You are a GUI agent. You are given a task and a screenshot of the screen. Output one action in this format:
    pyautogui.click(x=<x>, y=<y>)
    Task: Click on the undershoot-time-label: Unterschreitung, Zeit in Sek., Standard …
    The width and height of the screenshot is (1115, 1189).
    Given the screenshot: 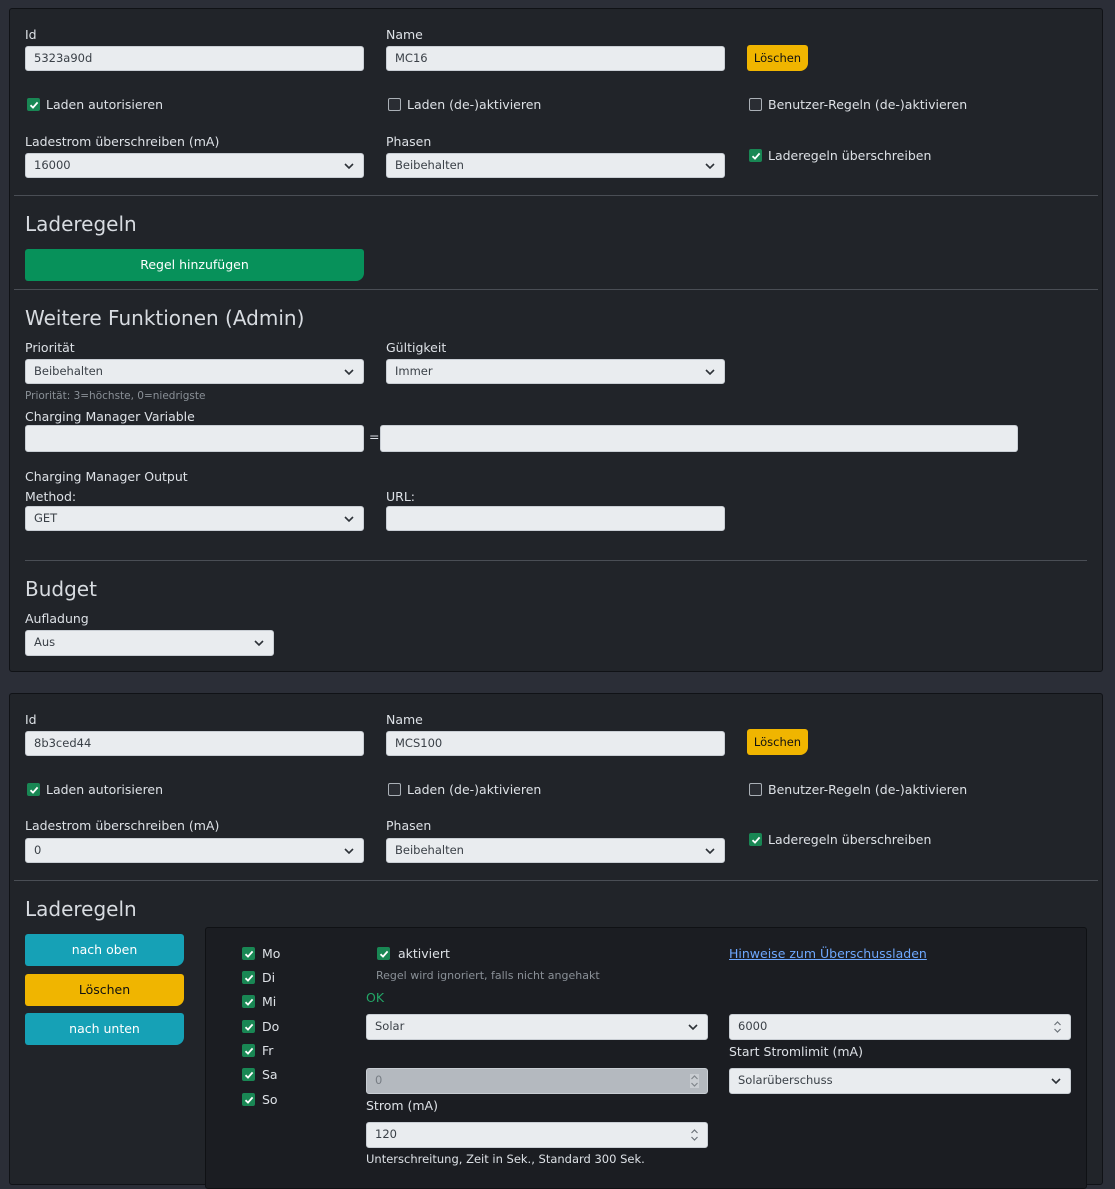 What is the action you would take?
    pyautogui.click(x=505, y=1159)
    